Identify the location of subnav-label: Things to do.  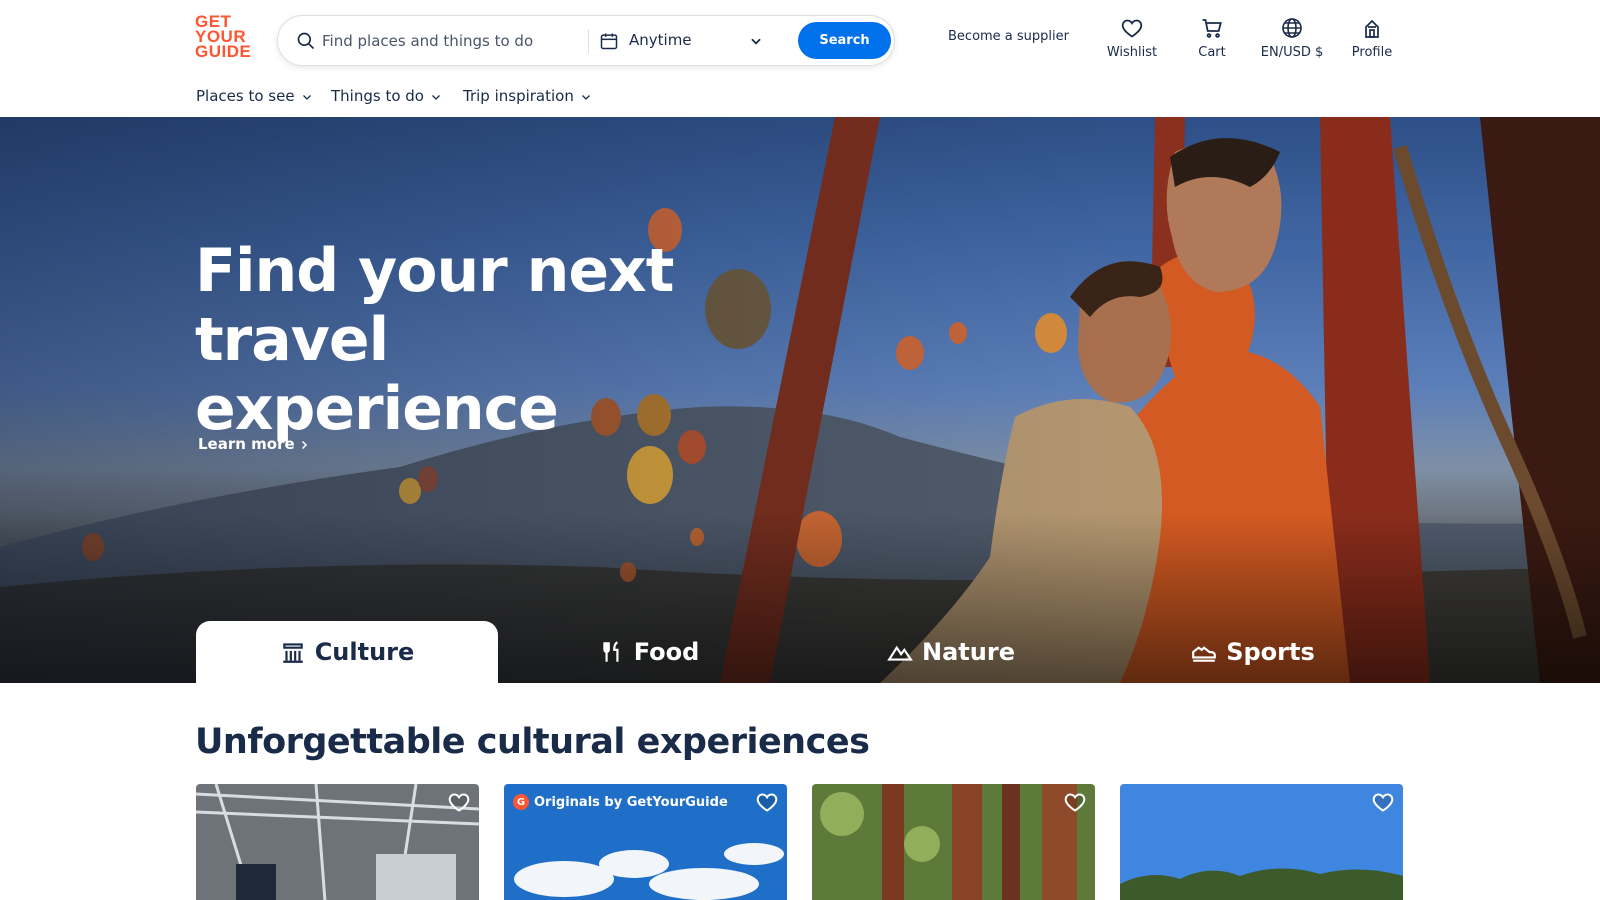
(377, 96).